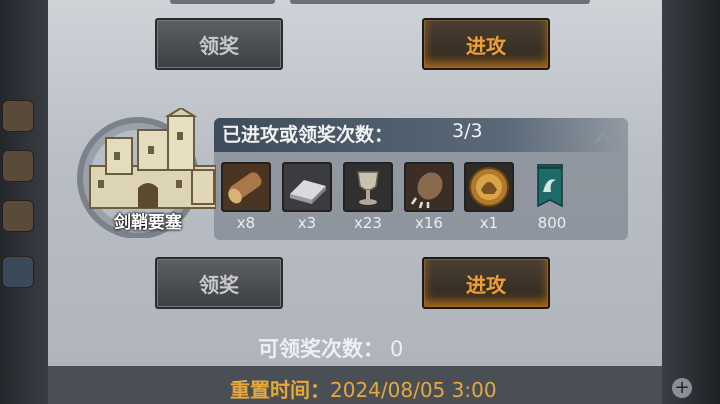 The width and height of the screenshot is (720, 404). I want to click on attack-count-label: 已进攻或领奖次数：, so click(308, 135).